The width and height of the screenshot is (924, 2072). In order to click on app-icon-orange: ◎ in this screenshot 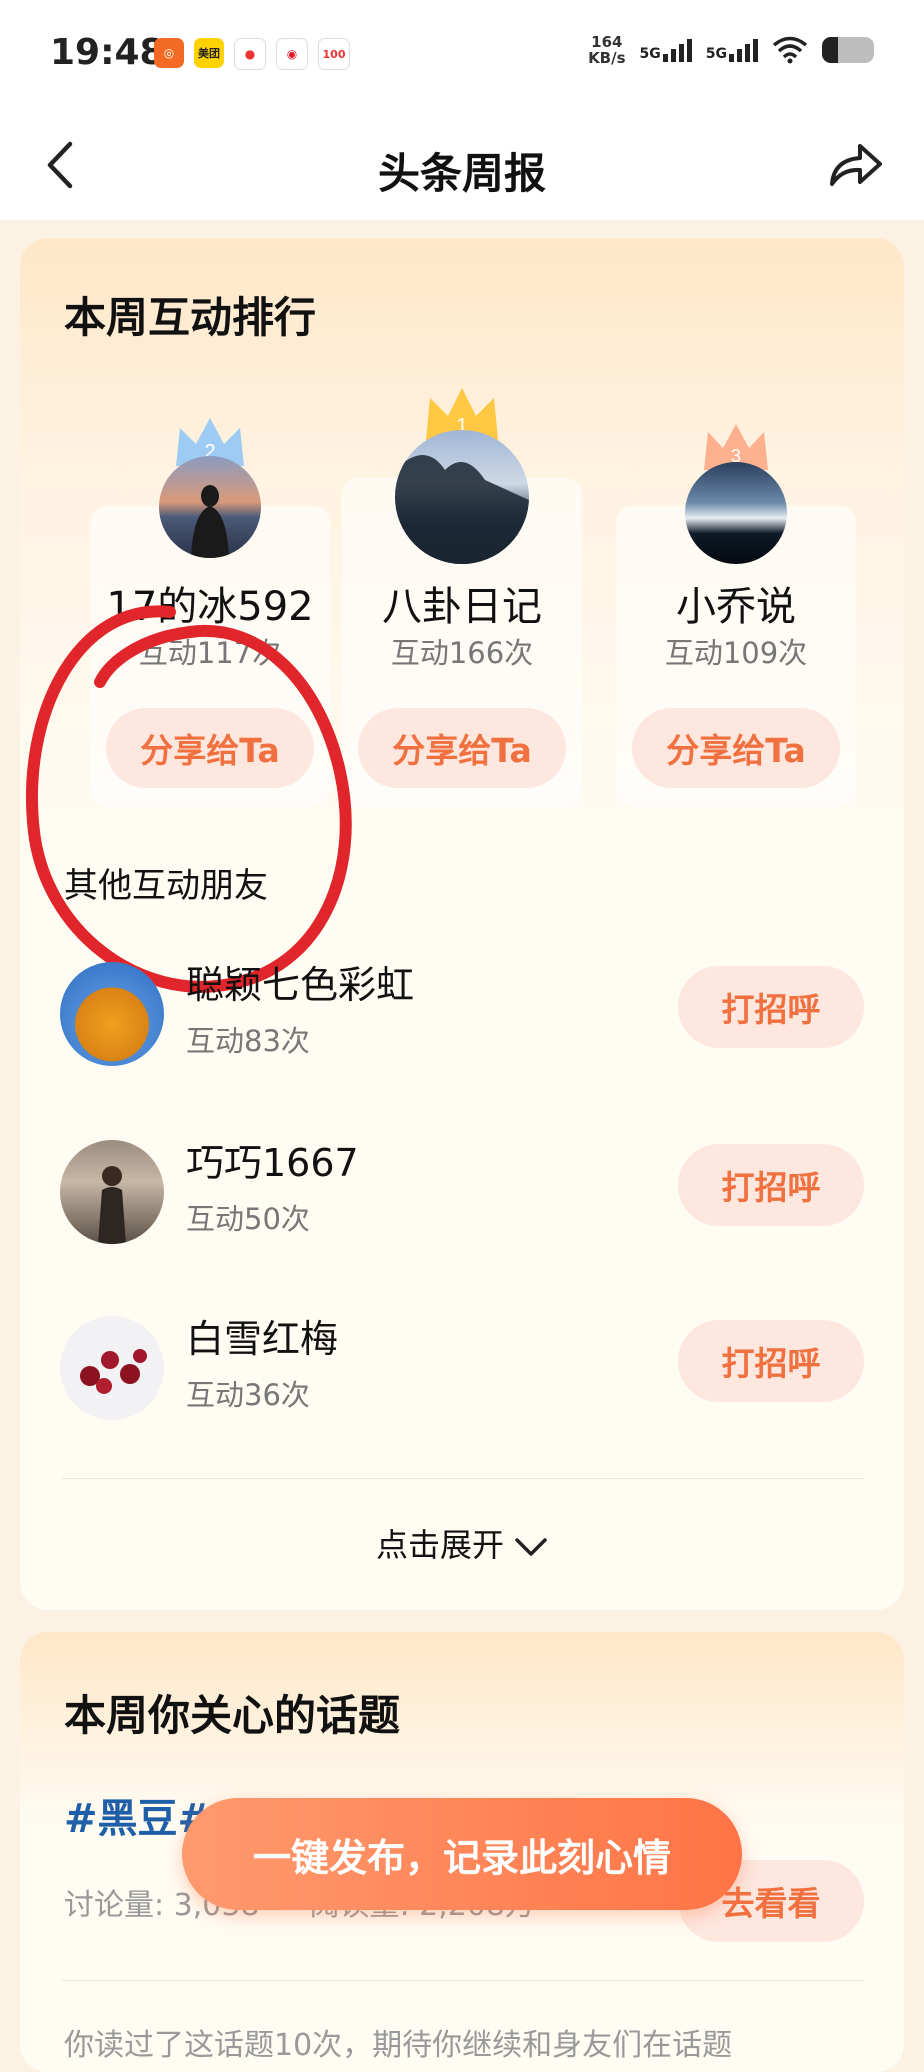, I will do `click(169, 53)`.